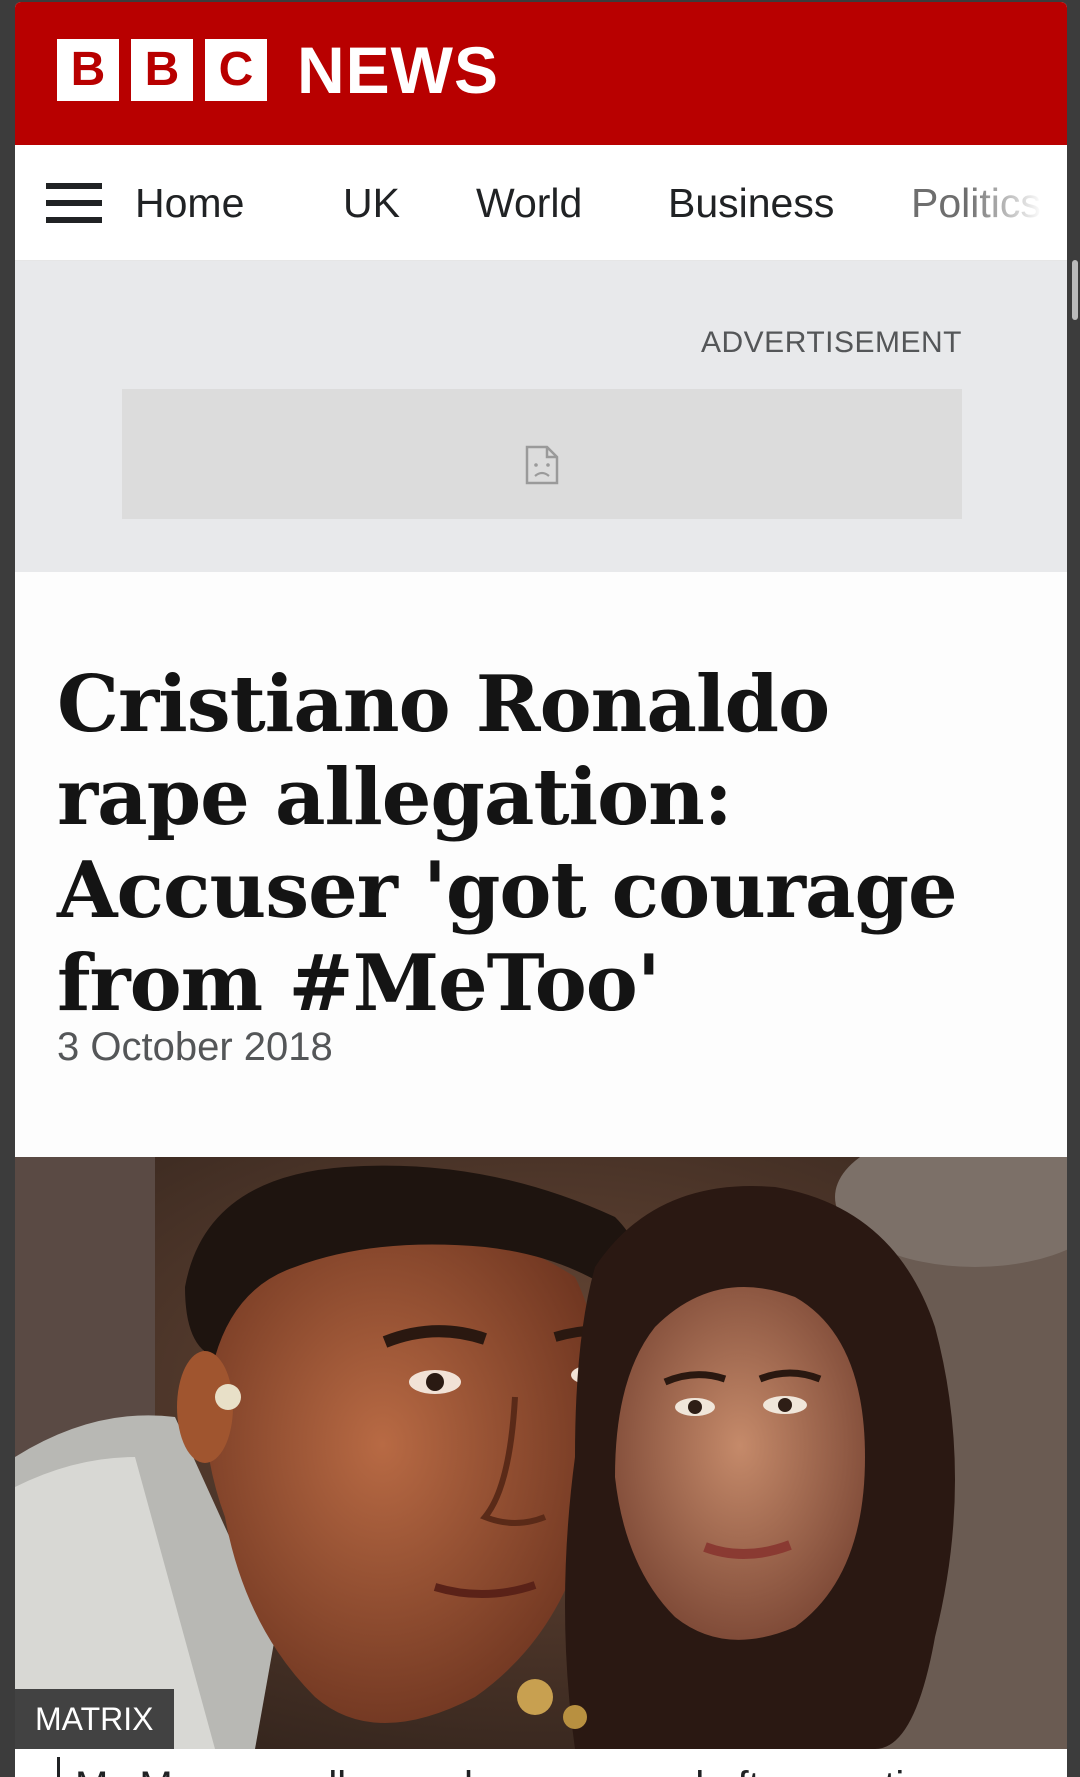  What do you see at coordinates (189, 203) in the screenshot?
I see `nav-item-home: Home` at bounding box center [189, 203].